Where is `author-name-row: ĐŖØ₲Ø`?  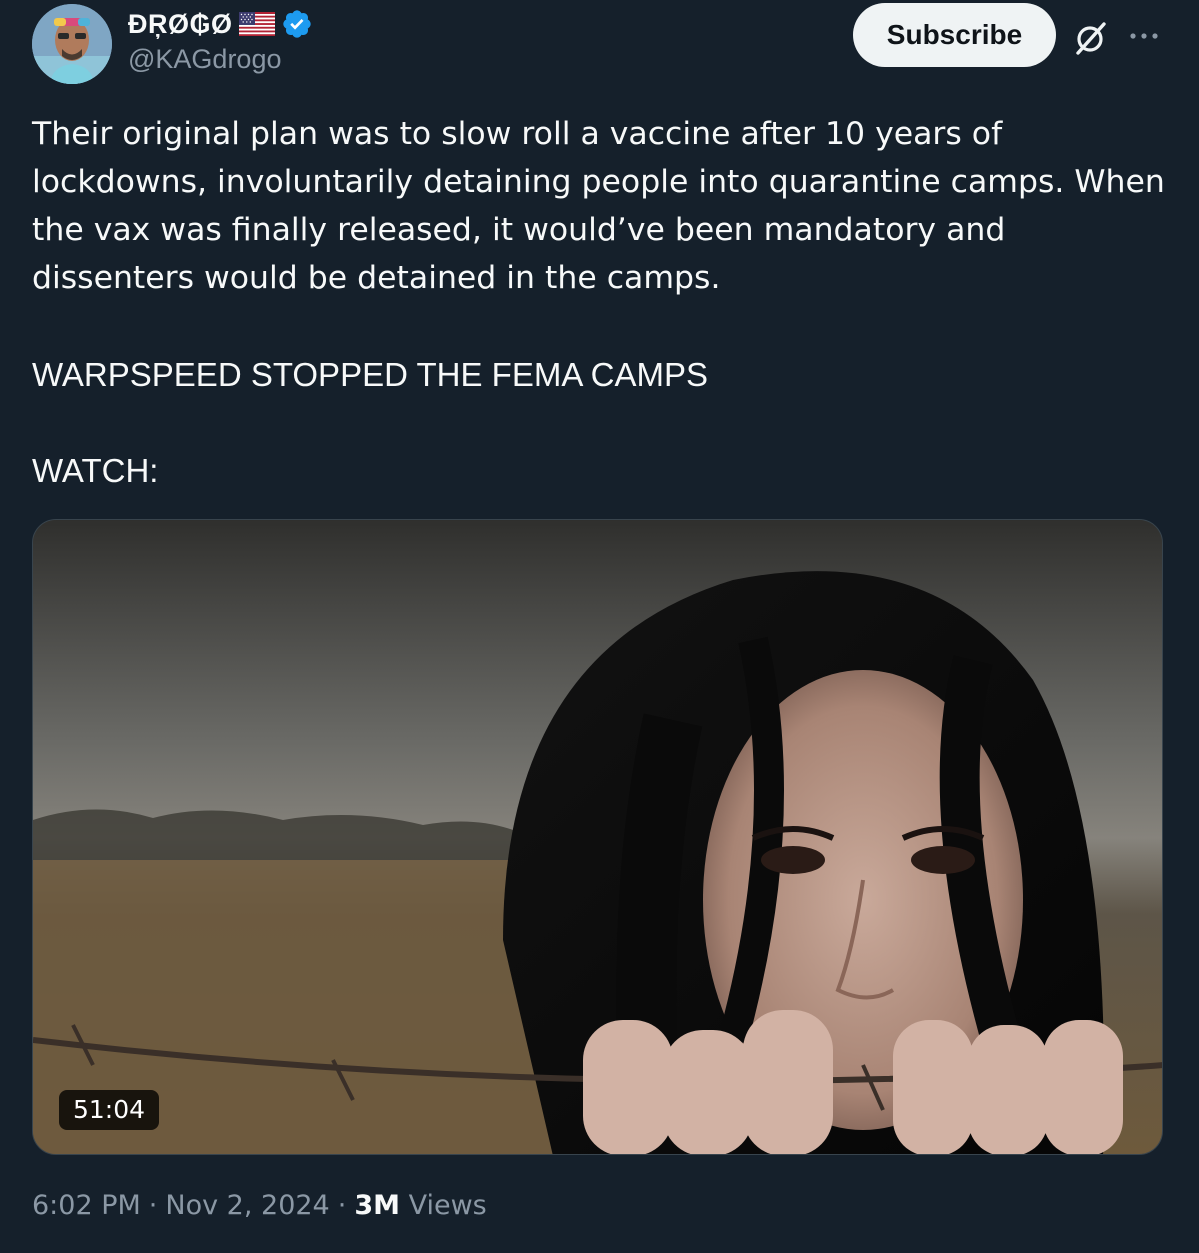 author-name-row: ĐŖØ₲Ø is located at coordinates (220, 24).